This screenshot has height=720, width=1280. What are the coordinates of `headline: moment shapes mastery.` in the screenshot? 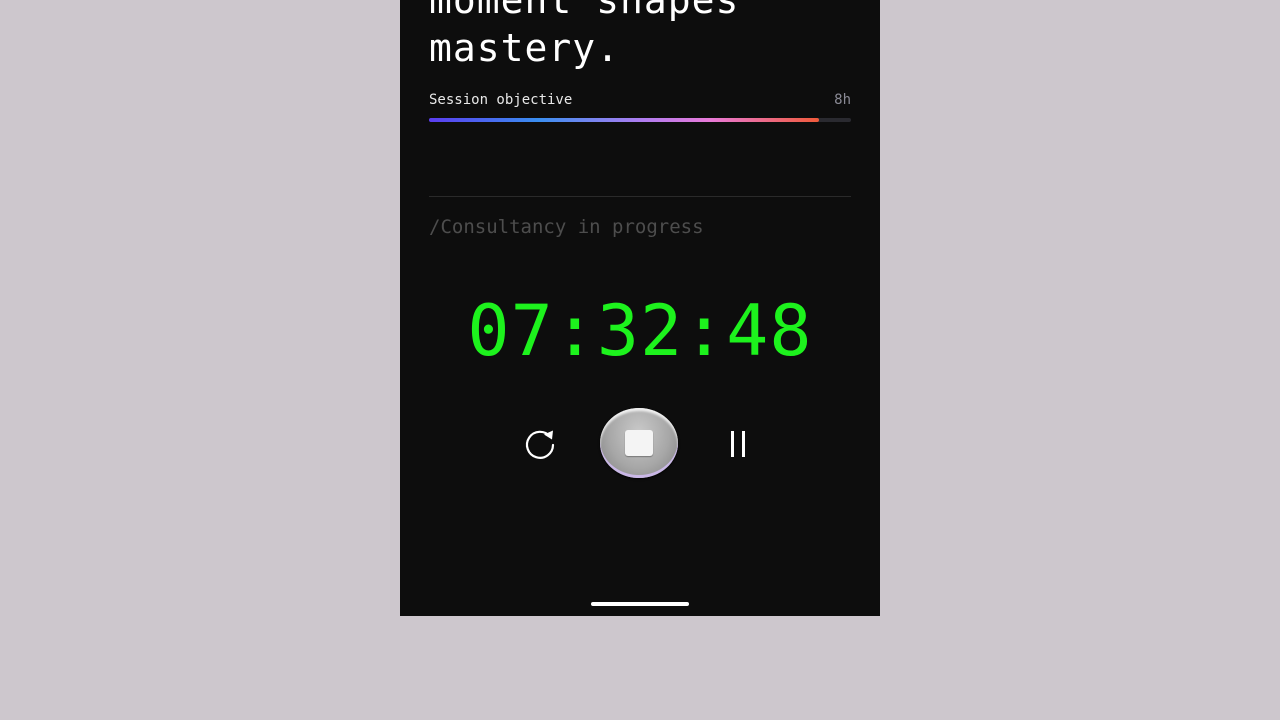 It's located at (584, 36).